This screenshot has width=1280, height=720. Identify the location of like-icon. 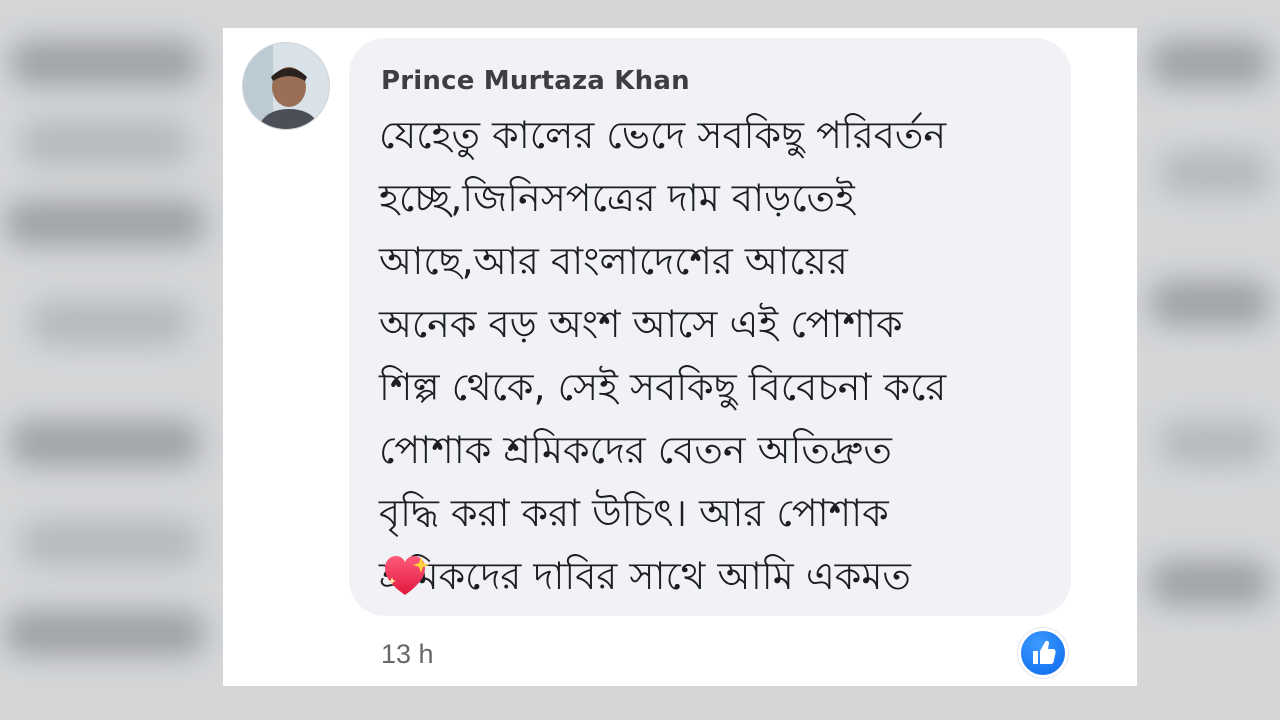
(1044, 652).